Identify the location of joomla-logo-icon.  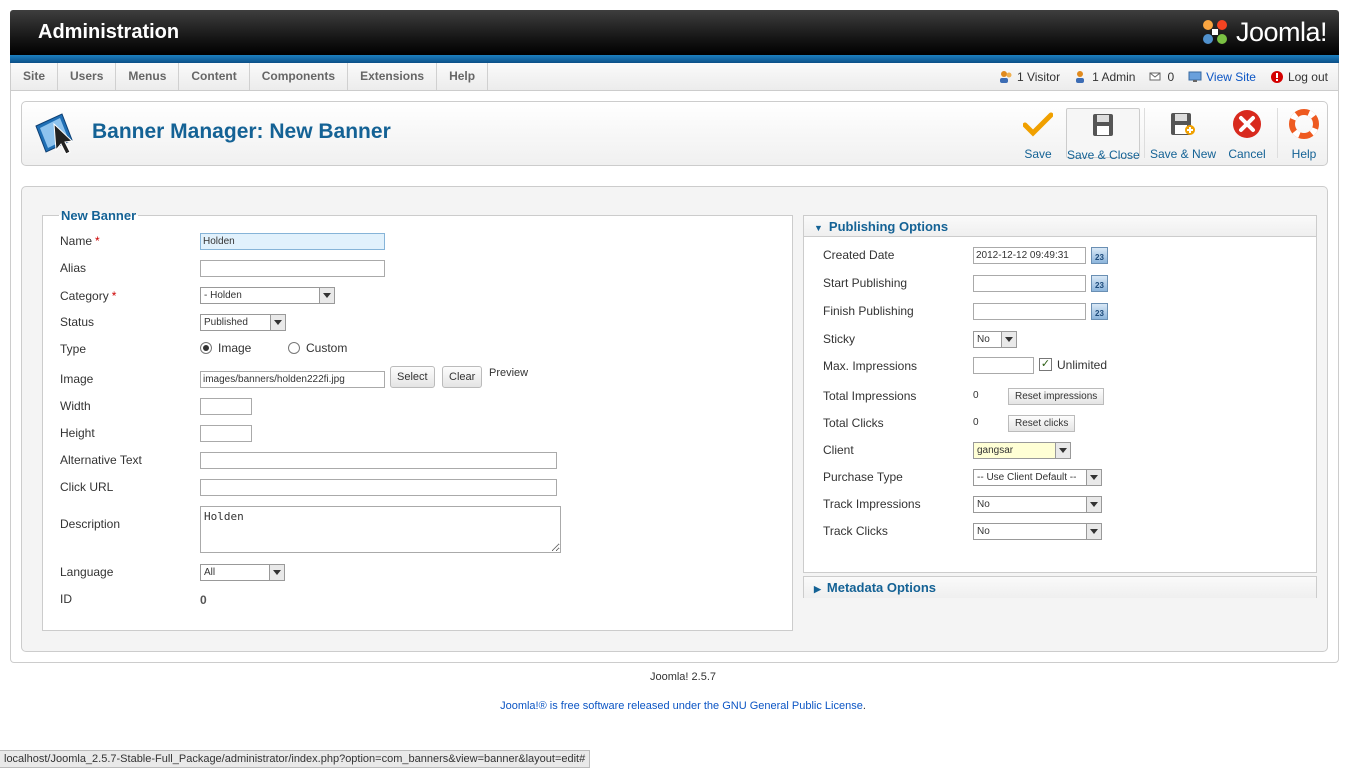
(1214, 32).